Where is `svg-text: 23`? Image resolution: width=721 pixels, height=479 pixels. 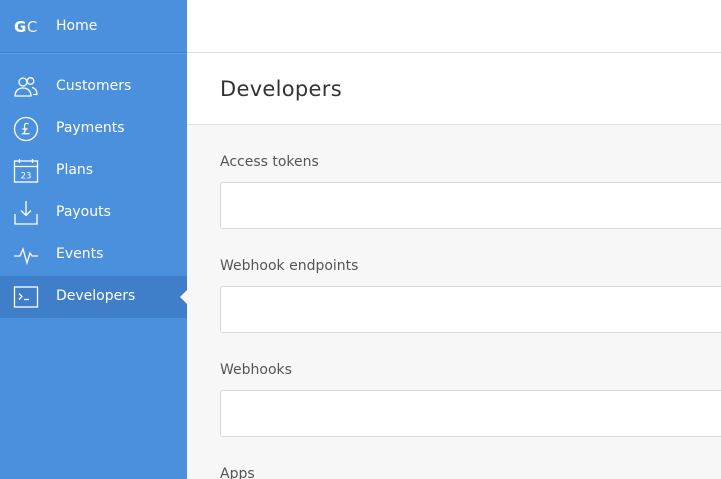 svg-text: 23 is located at coordinates (26, 177).